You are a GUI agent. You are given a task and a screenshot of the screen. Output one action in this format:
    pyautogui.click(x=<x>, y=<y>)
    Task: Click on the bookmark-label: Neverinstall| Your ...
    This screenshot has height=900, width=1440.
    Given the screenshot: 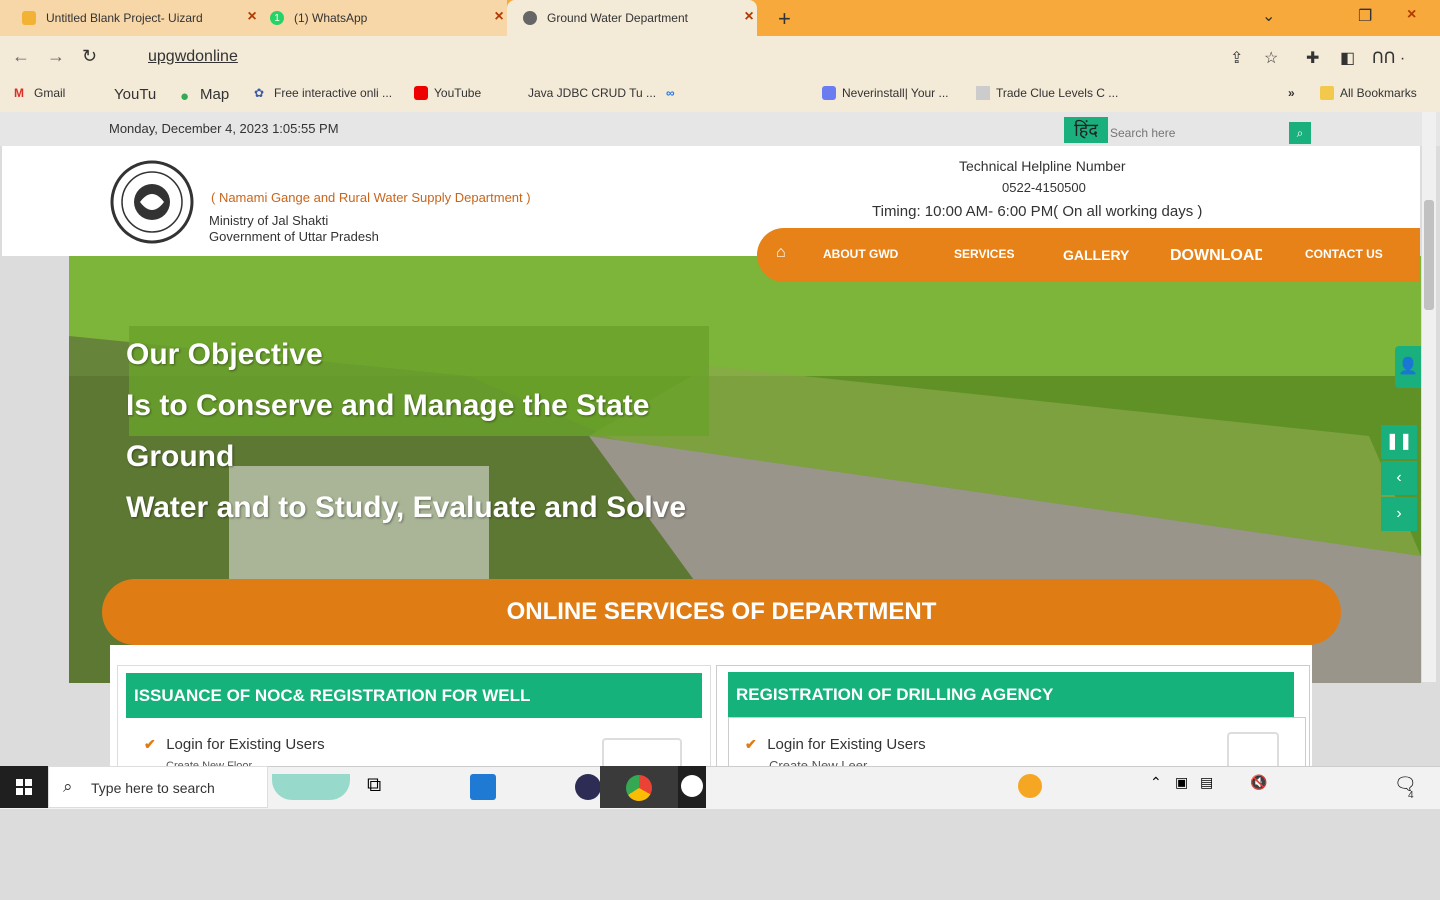 What is the action you would take?
    pyautogui.click(x=895, y=93)
    